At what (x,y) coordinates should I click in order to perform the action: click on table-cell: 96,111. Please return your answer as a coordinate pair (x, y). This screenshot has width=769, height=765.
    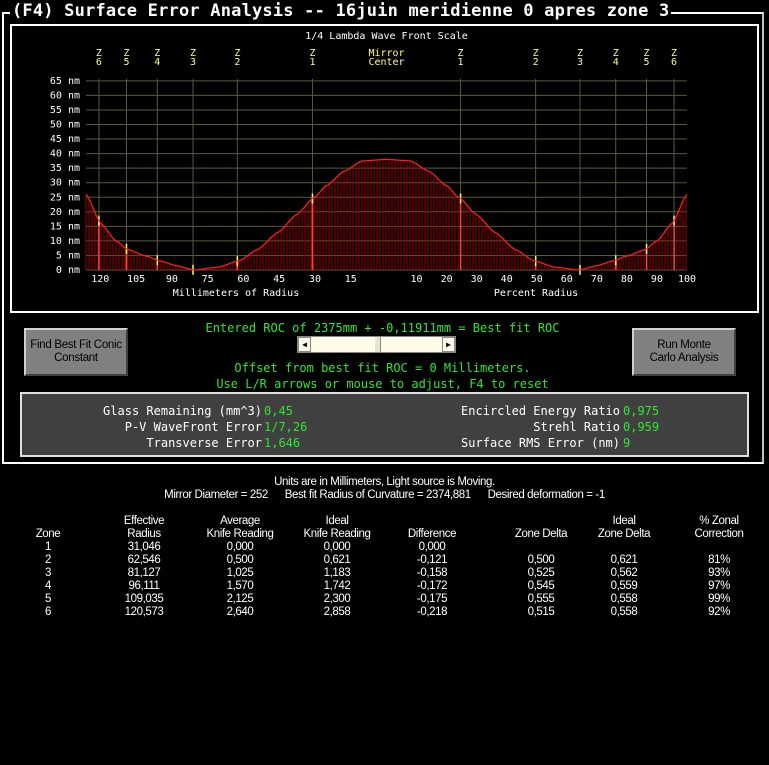
    Looking at the image, I should click on (144, 586).